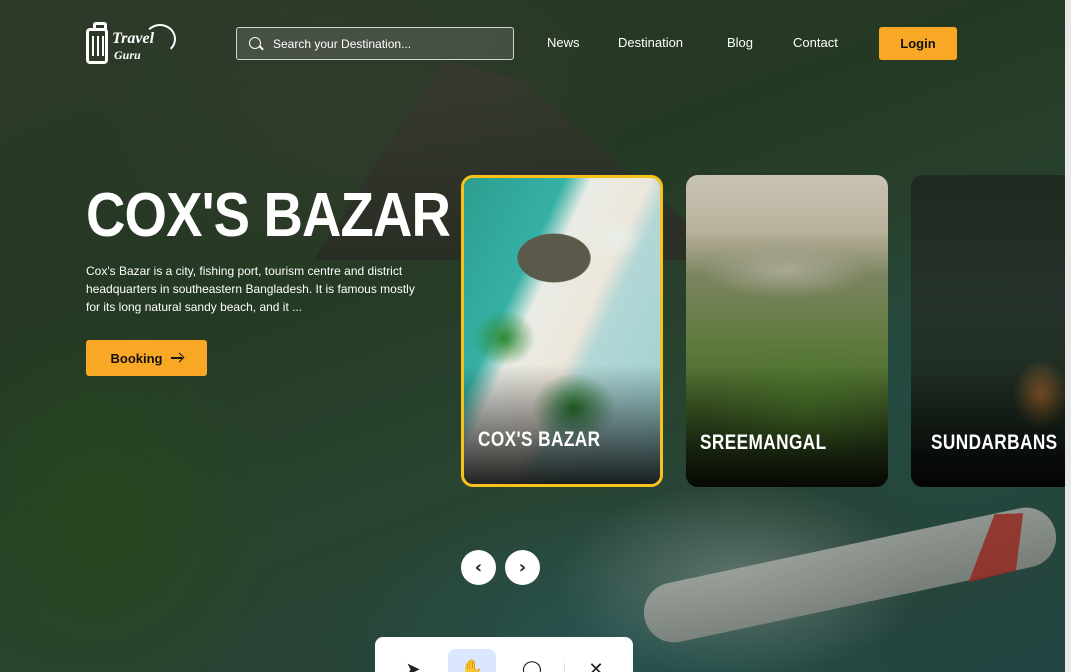 The height and width of the screenshot is (672, 1071). What do you see at coordinates (136, 358) in the screenshot?
I see `booking-label: Booking` at bounding box center [136, 358].